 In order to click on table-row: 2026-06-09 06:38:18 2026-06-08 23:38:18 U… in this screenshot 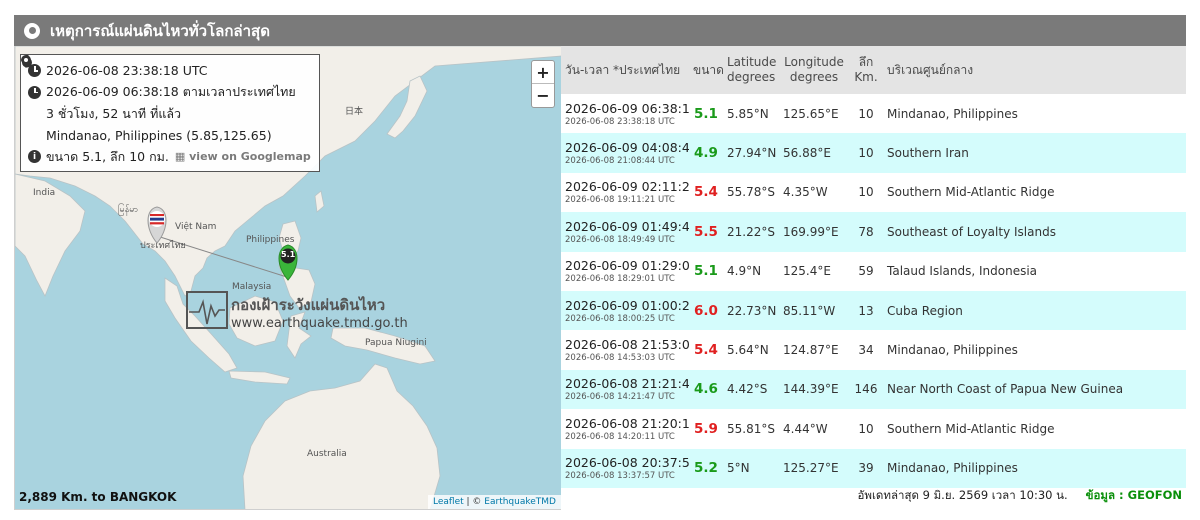, I will do `click(873, 114)`.